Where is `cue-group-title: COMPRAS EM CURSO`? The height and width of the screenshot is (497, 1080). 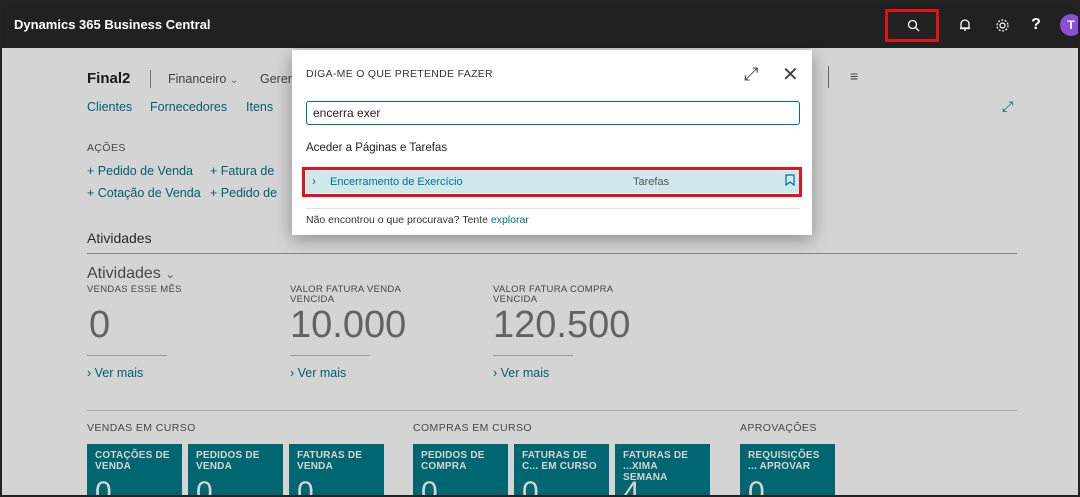 cue-group-title: COMPRAS EM CURSO is located at coordinates (472, 428).